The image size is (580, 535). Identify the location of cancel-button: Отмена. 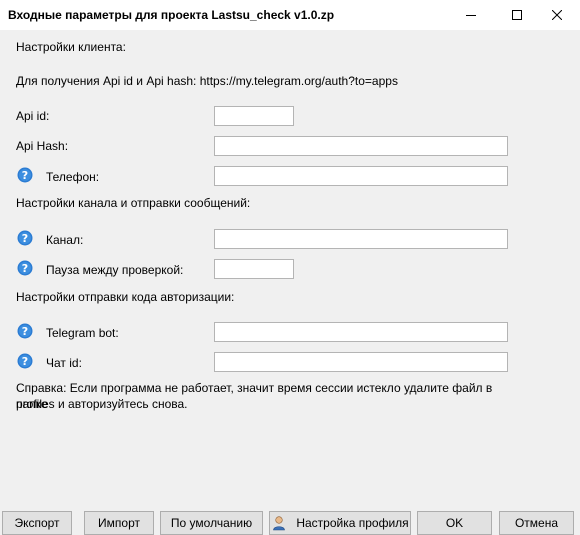
(536, 523).